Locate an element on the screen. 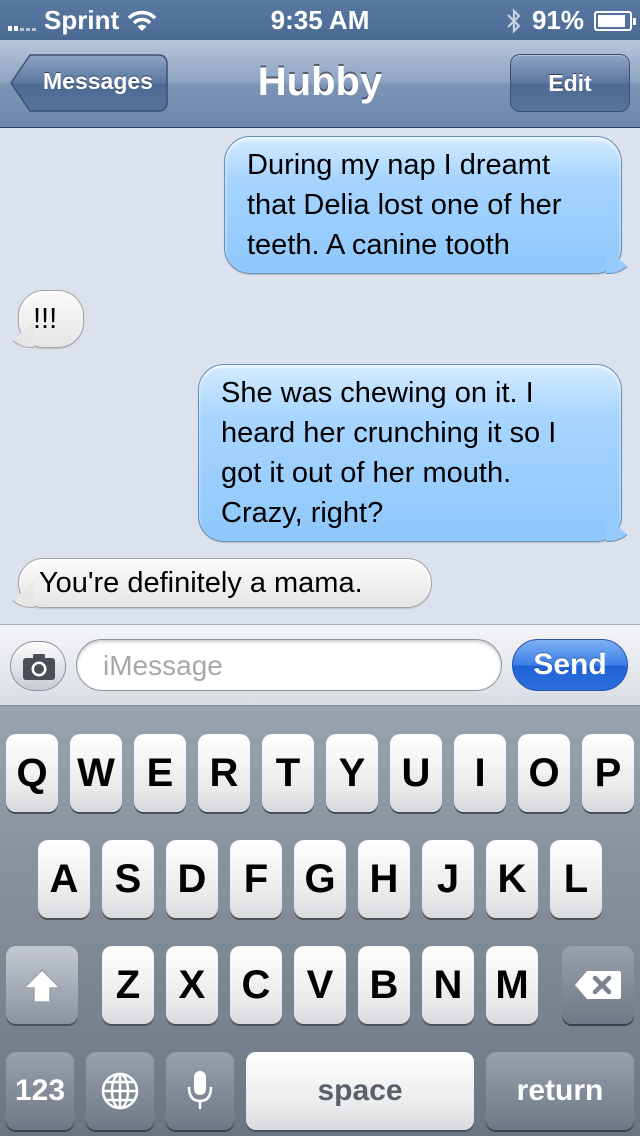 This screenshot has width=640, height=1136. key-r: R is located at coordinates (224, 773).